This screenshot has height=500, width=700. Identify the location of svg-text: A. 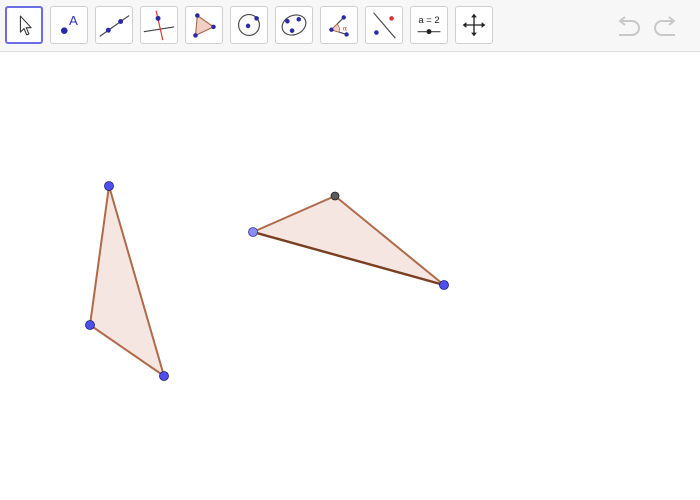
(73, 20).